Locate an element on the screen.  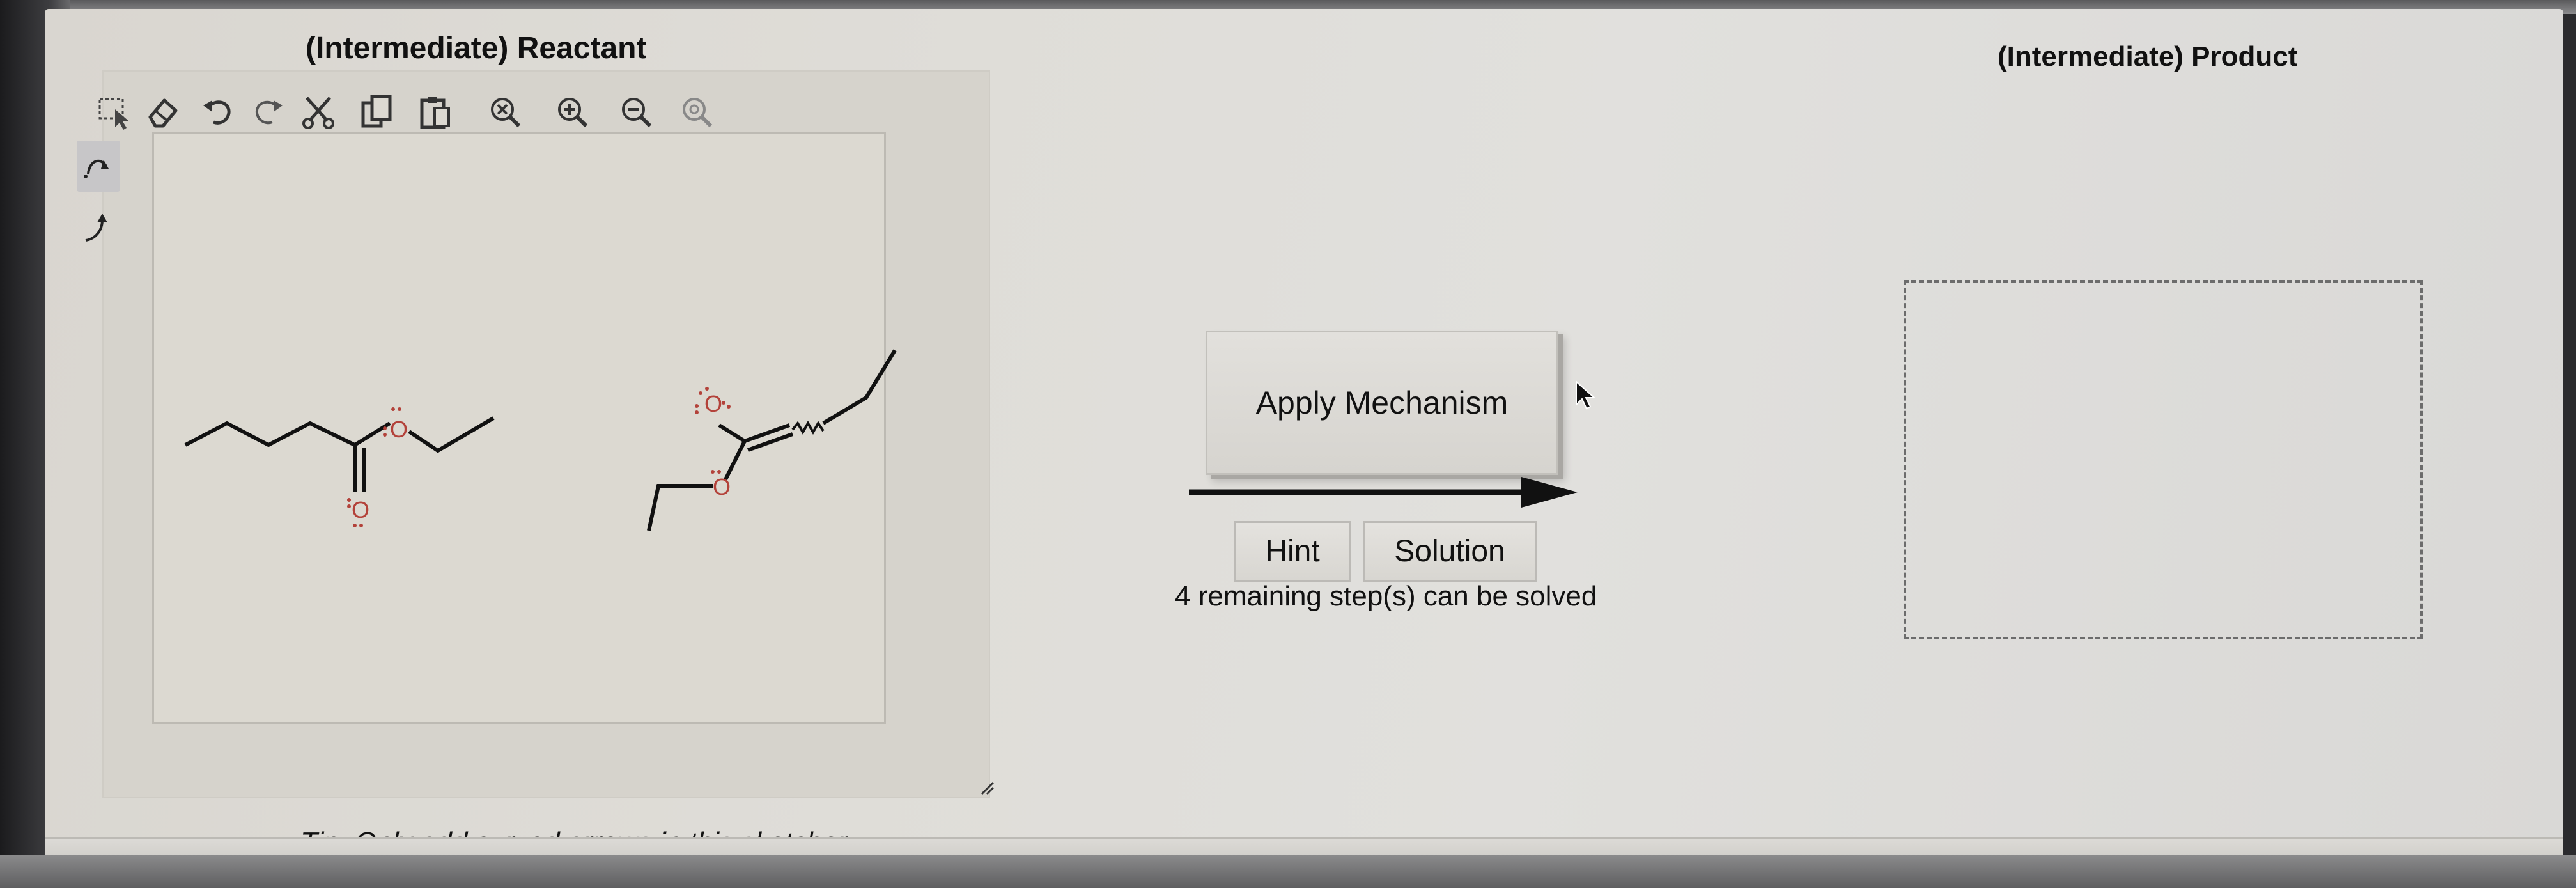
enolate-wavy-bond is located at coordinates (808, 428).